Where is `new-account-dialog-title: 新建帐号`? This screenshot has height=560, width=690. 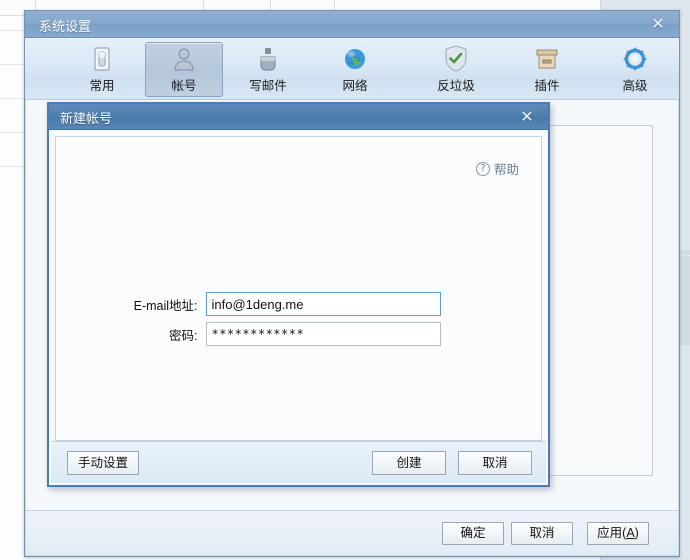 new-account-dialog-title: 新建帐号 is located at coordinates (86, 118).